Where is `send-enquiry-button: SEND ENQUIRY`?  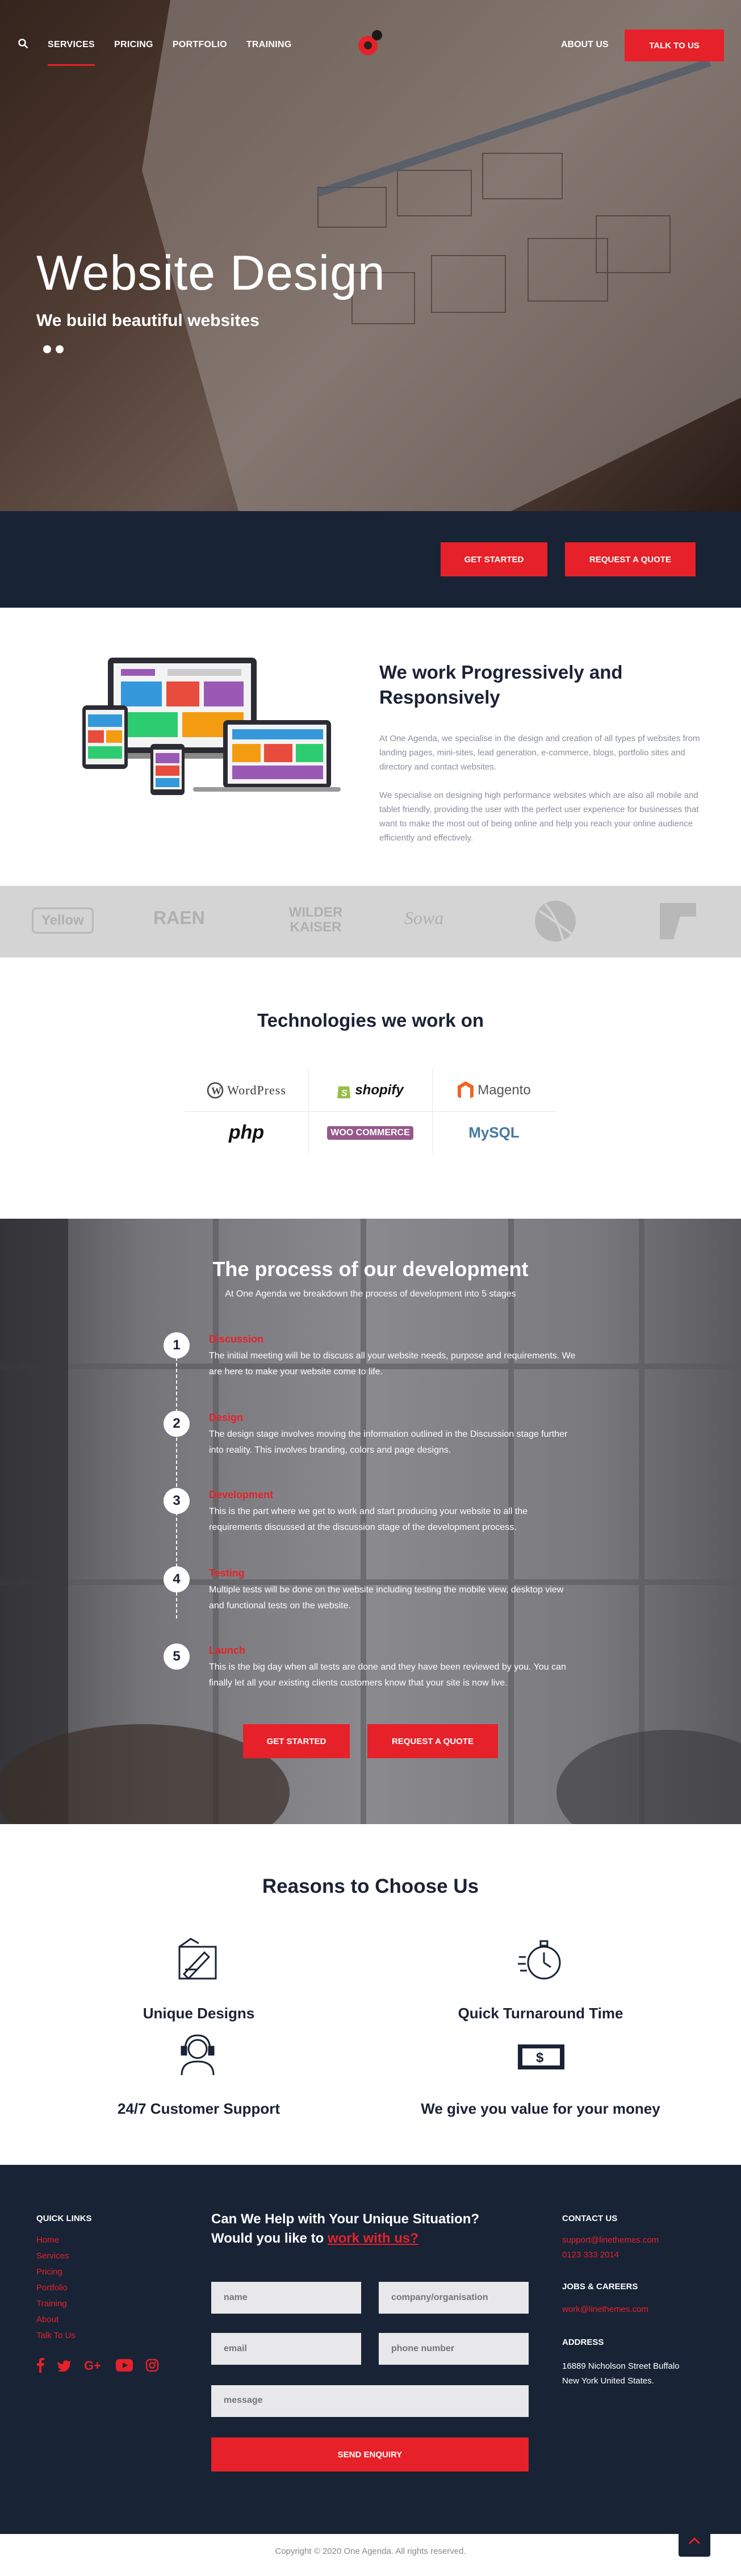 send-enquiry-button: SEND ENQUIRY is located at coordinates (370, 2454).